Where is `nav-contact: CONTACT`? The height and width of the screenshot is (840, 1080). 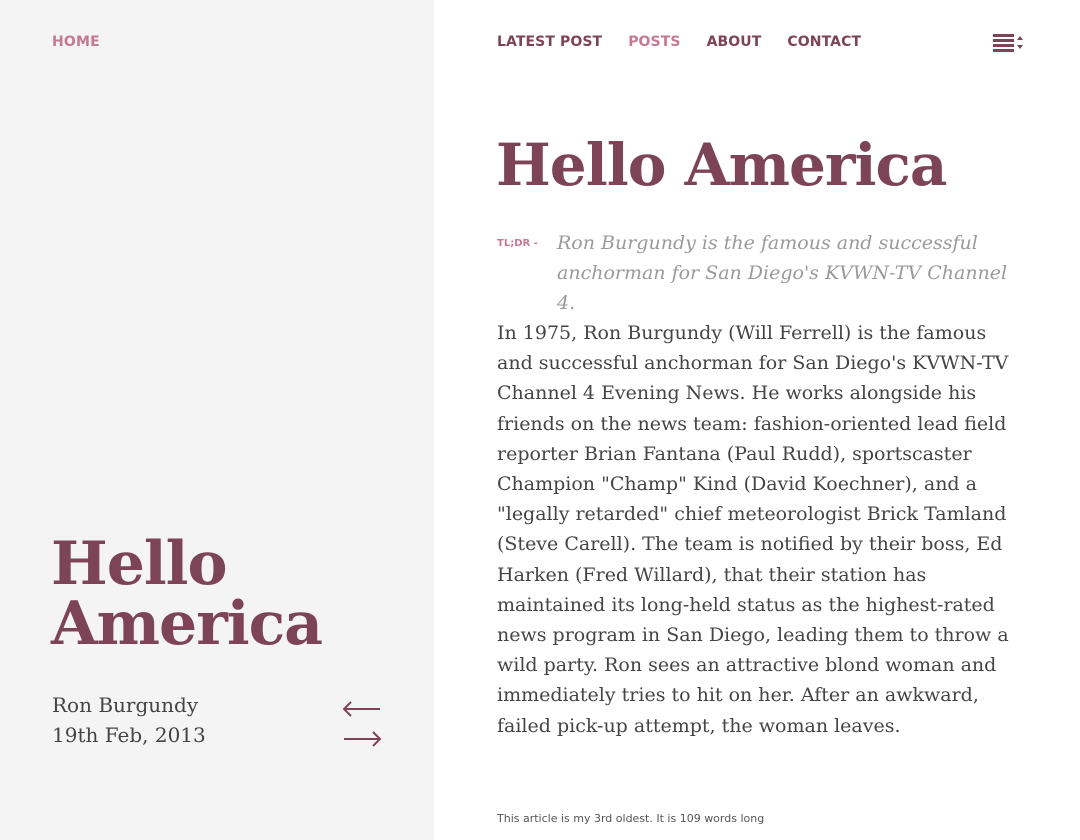 nav-contact: CONTACT is located at coordinates (824, 42).